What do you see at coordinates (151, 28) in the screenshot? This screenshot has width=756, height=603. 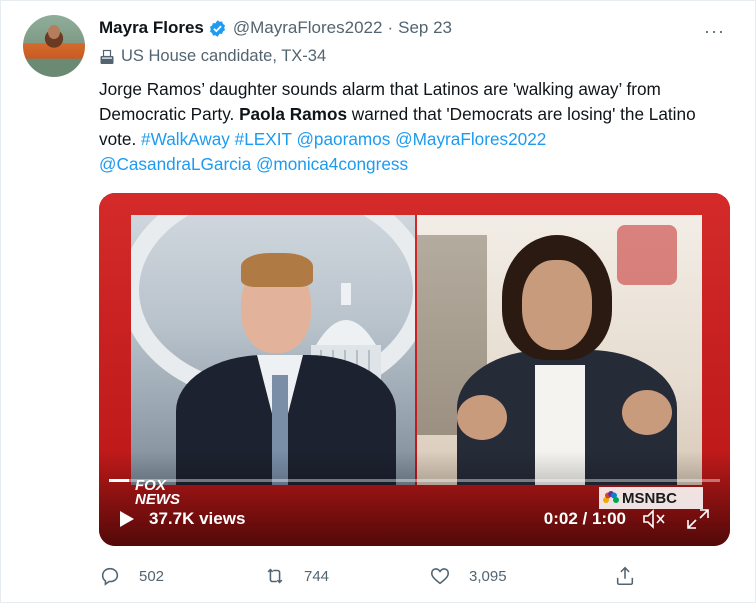 I see `author-name: Mayra Flores` at bounding box center [151, 28].